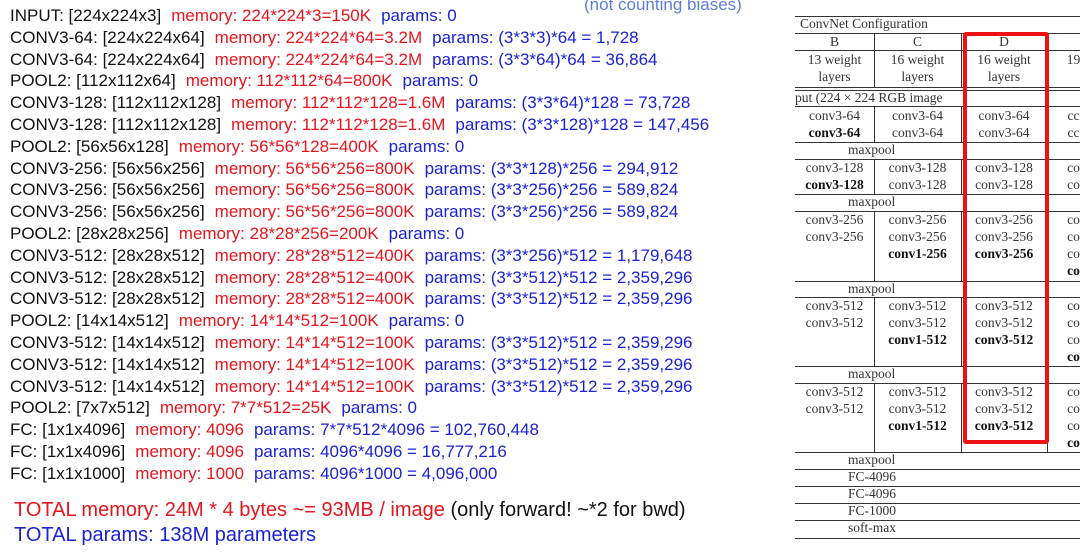  What do you see at coordinates (872, 510) in the screenshot?
I see `row-fc-1000: FC-1000` at bounding box center [872, 510].